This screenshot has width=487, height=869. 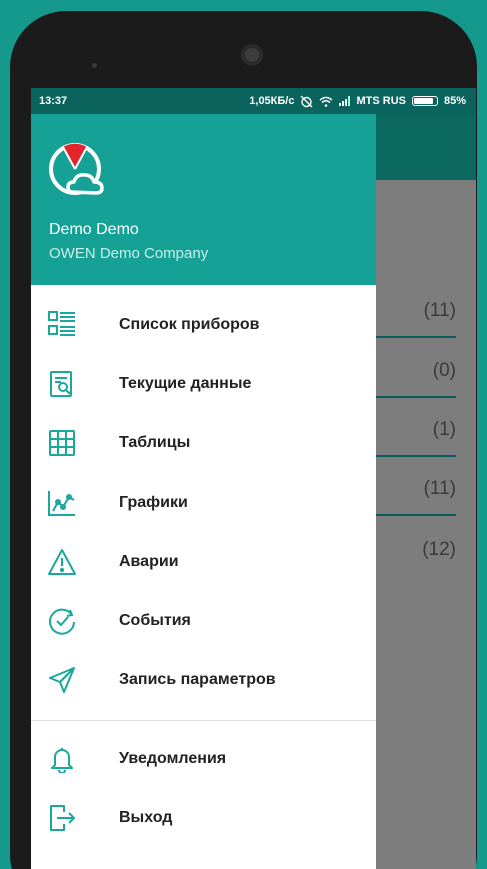 I want to click on network-speed: 1,05КБ/с, so click(x=272, y=101).